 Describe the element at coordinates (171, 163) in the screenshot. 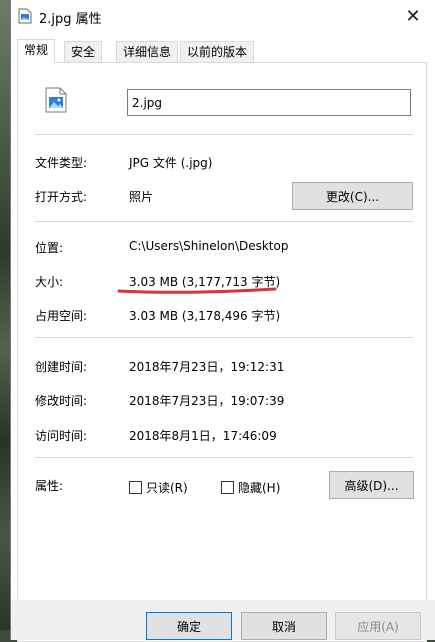

I see `file-type-value: JPG 文件 (.jpg)` at that location.